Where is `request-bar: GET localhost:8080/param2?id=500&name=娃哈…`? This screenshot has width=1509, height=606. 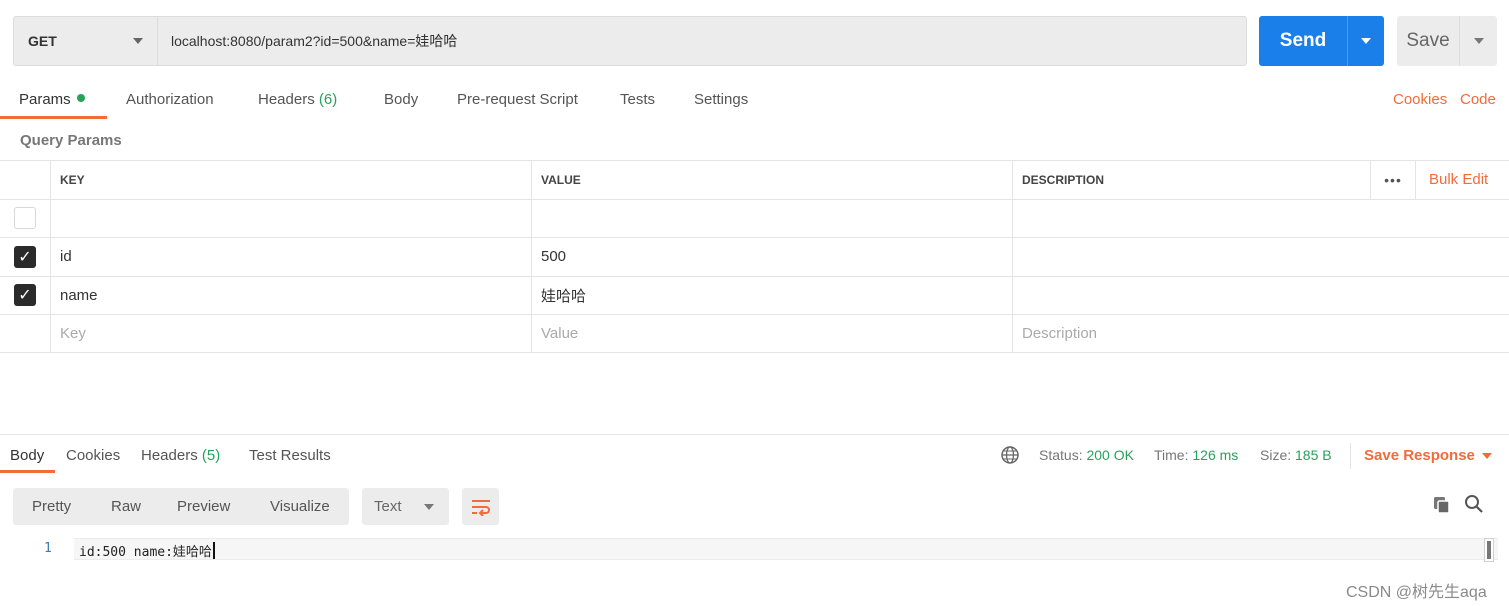 request-bar: GET localhost:8080/param2?id=500&name=娃哈… is located at coordinates (755, 41).